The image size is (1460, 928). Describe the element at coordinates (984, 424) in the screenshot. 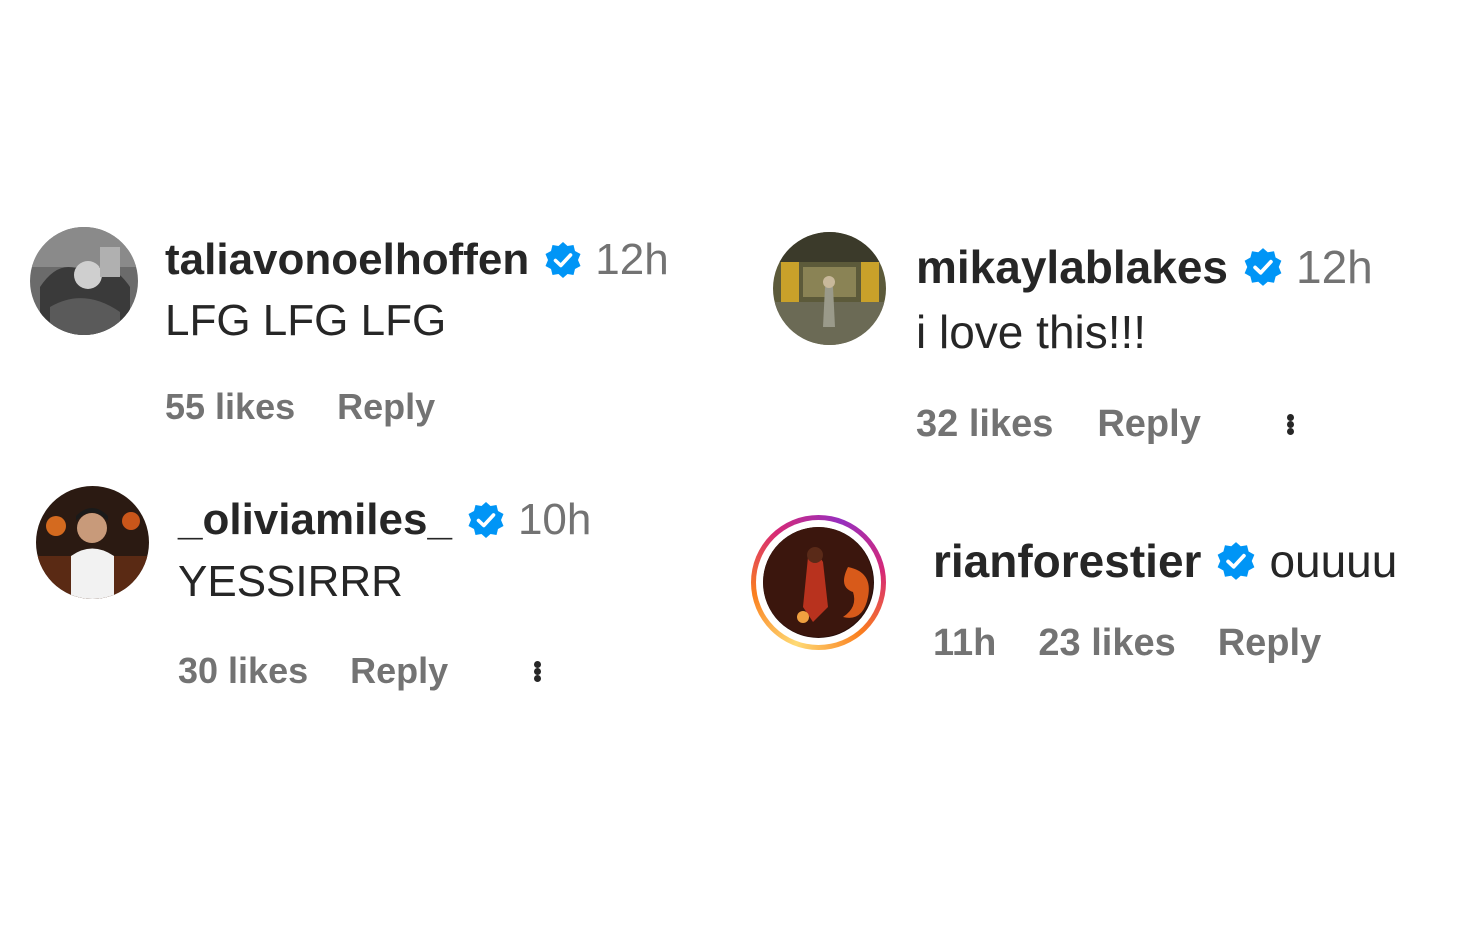

I see `likes-count: 32 likes` at that location.